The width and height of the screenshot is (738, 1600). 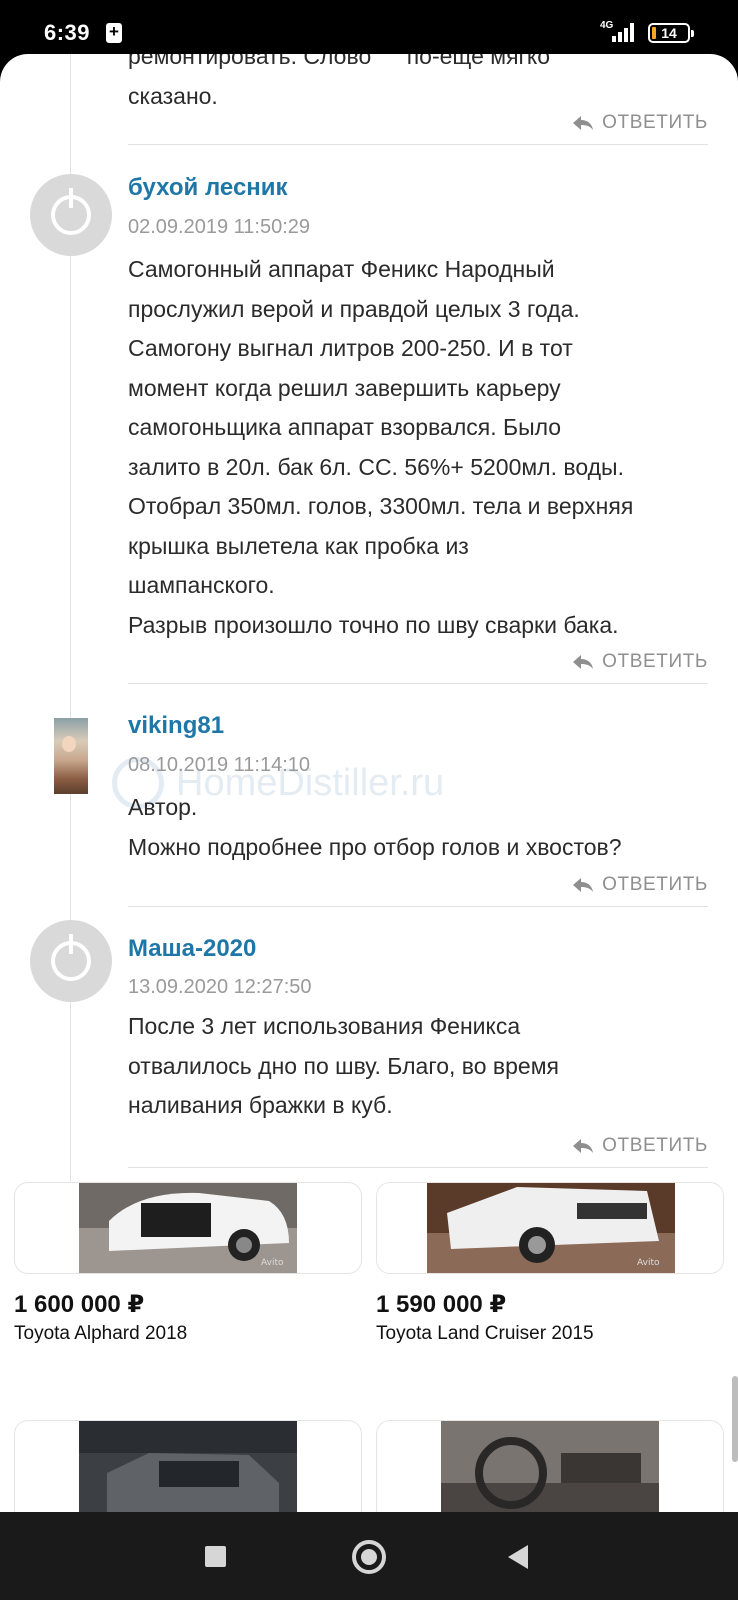 What do you see at coordinates (208, 188) in the screenshot?
I see `comment-author: бухой лесник` at bounding box center [208, 188].